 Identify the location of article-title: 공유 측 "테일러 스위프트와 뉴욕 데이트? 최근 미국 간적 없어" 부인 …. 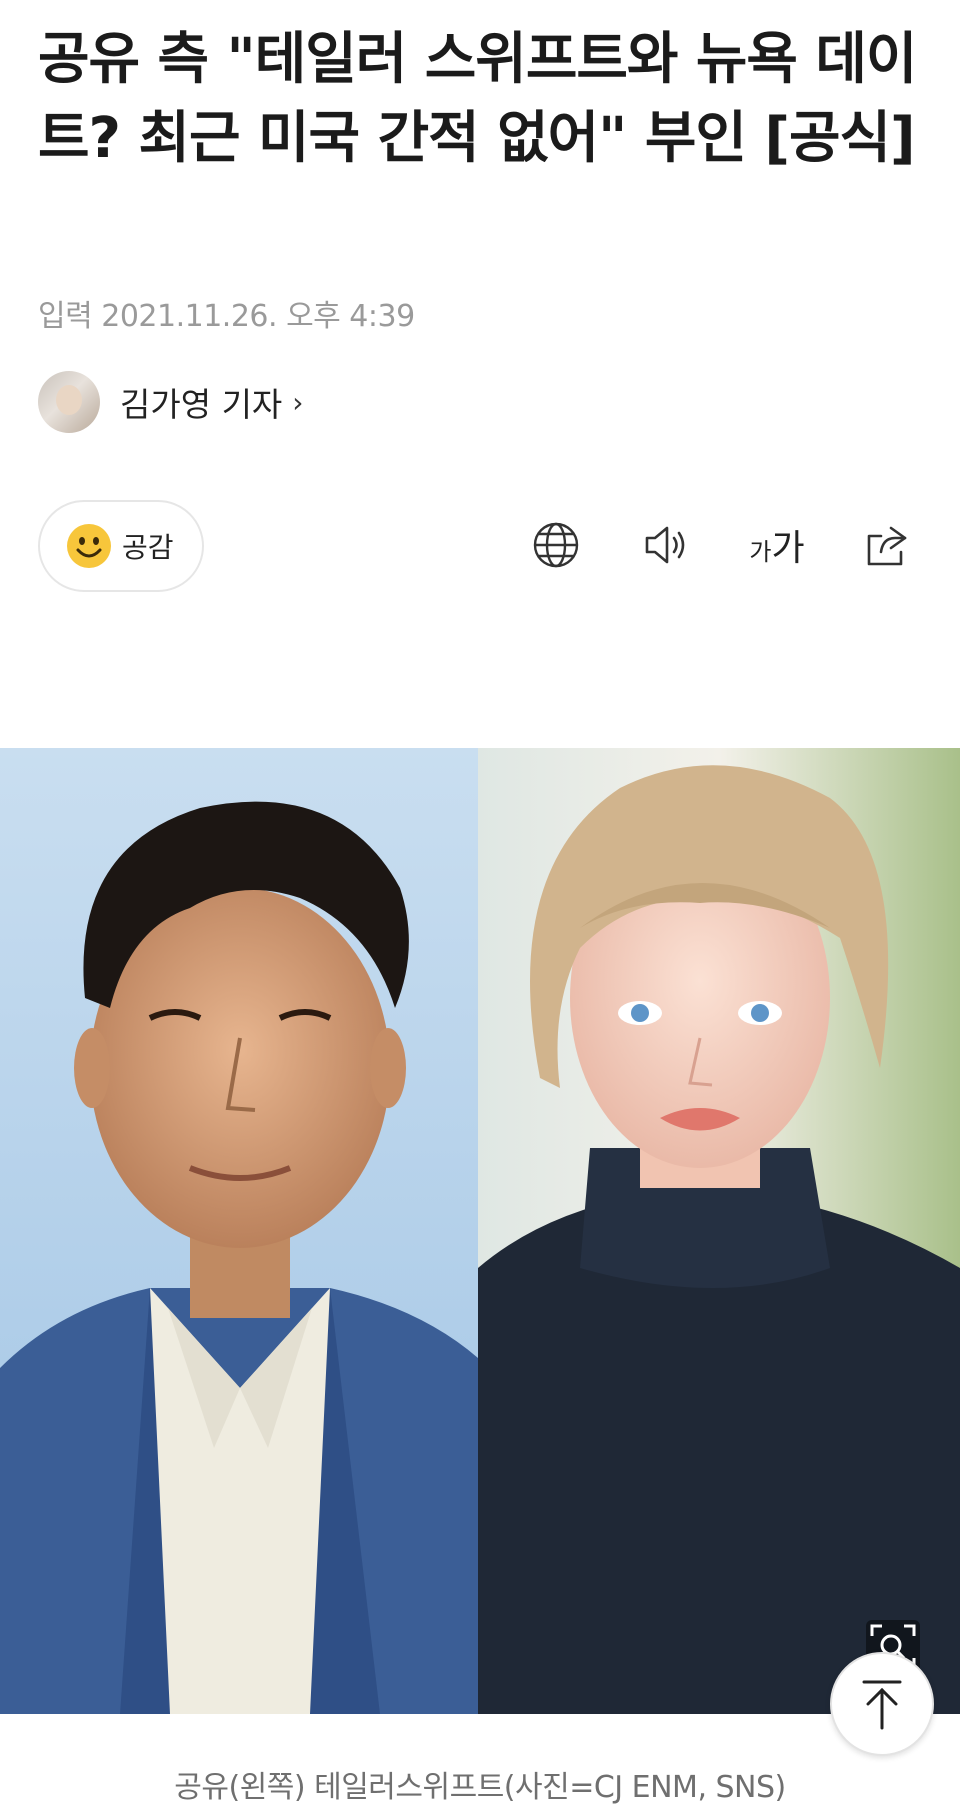
(477, 99).